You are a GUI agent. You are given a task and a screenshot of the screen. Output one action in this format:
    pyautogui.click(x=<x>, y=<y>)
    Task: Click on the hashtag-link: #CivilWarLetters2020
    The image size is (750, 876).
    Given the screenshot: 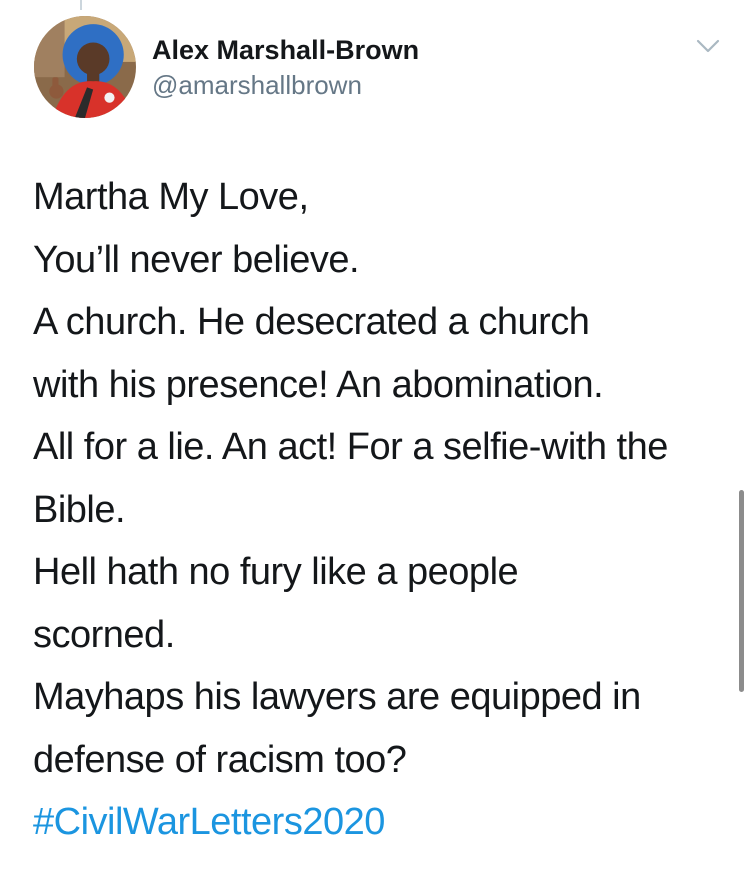 What is the action you would take?
    pyautogui.click(x=378, y=822)
    